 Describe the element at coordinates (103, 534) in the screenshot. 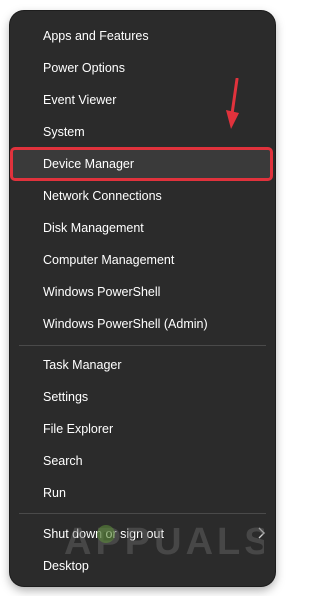

I see `menu-item-label: Shut down or sign out` at that location.